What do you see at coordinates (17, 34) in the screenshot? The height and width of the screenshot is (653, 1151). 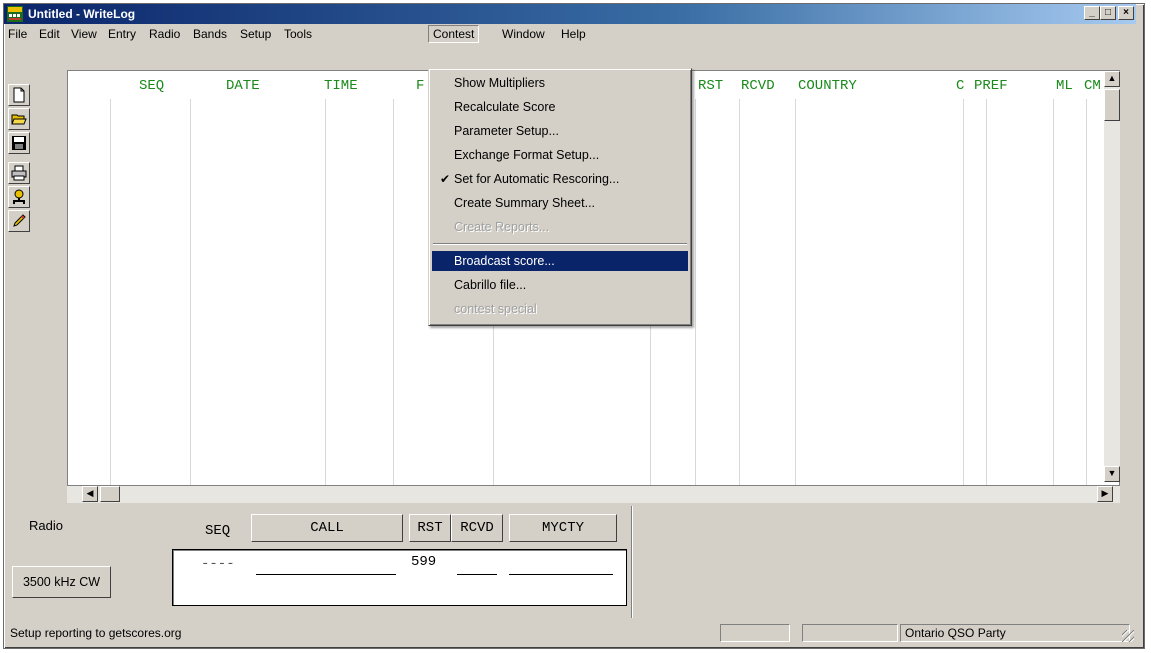 I see `menu-file: File` at bounding box center [17, 34].